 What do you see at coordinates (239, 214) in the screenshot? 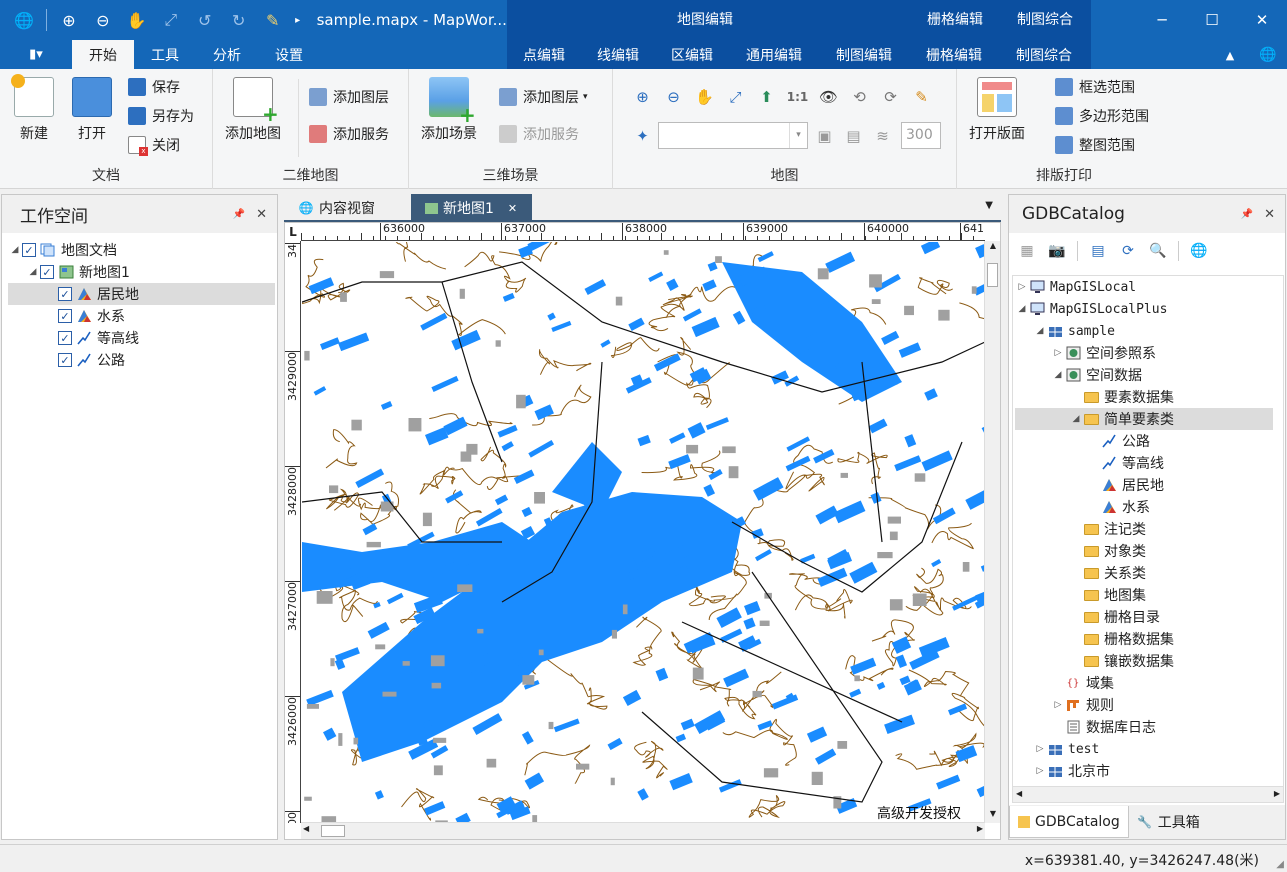
I see `pin-icon: 📌` at bounding box center [239, 214].